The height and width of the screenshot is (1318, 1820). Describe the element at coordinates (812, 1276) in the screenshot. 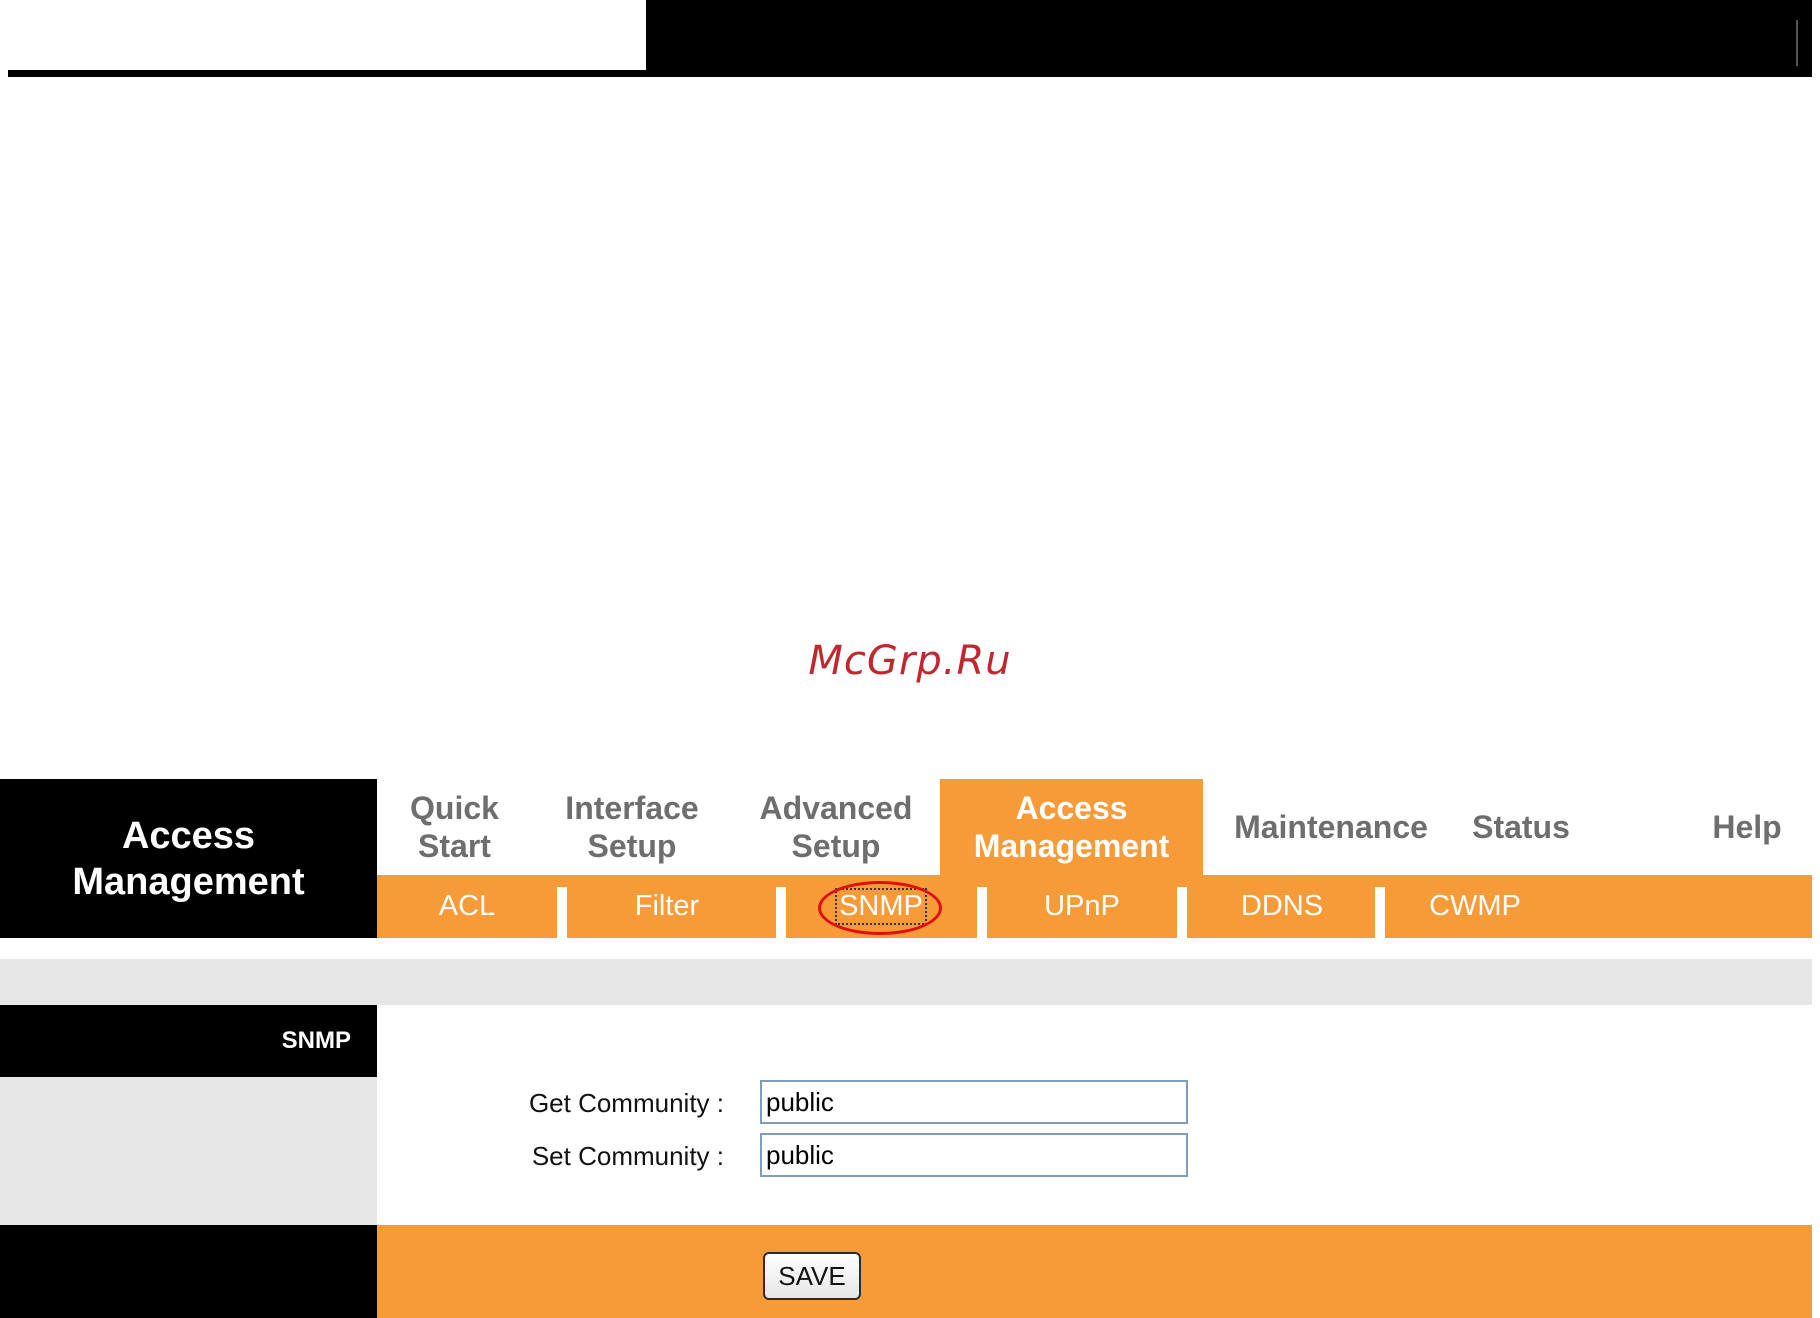

I see `save-button: SAVE` at that location.